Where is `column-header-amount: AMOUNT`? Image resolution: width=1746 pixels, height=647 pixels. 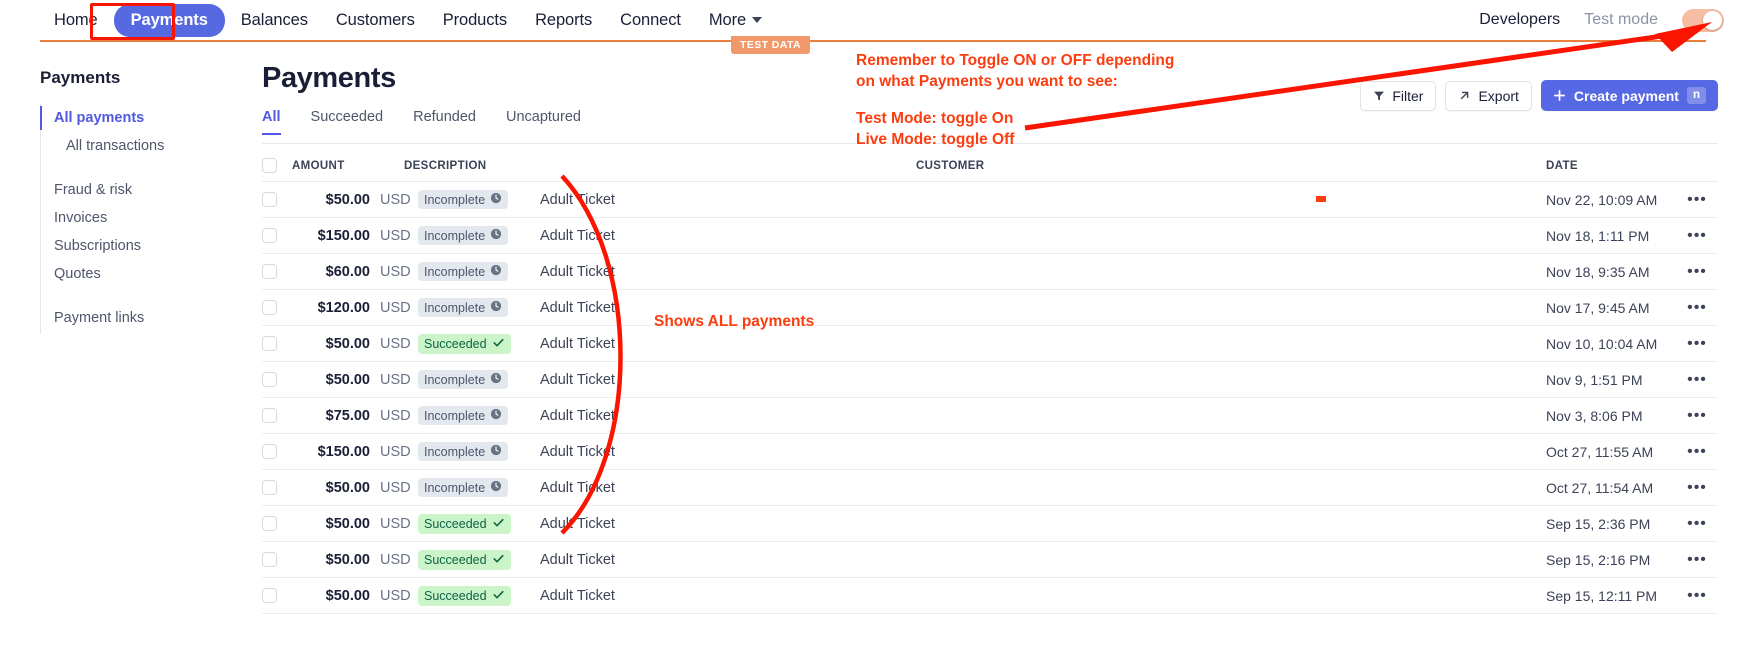 column-header-amount: AMOUNT is located at coordinates (346, 166).